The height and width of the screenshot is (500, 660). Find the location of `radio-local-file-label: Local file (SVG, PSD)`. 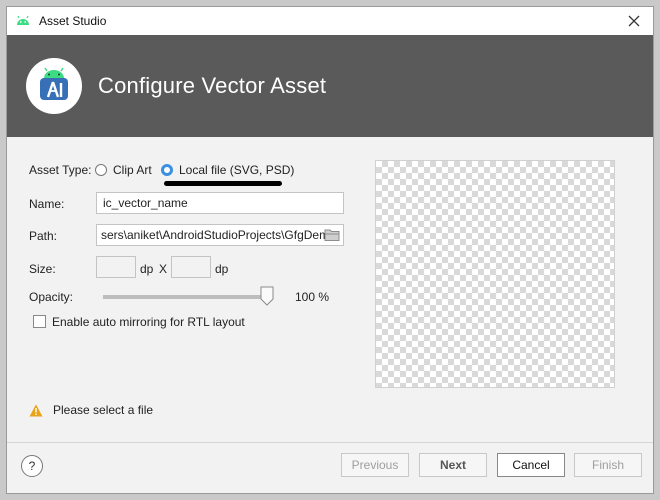

radio-local-file-label: Local file (SVG, PSD) is located at coordinates (237, 170).